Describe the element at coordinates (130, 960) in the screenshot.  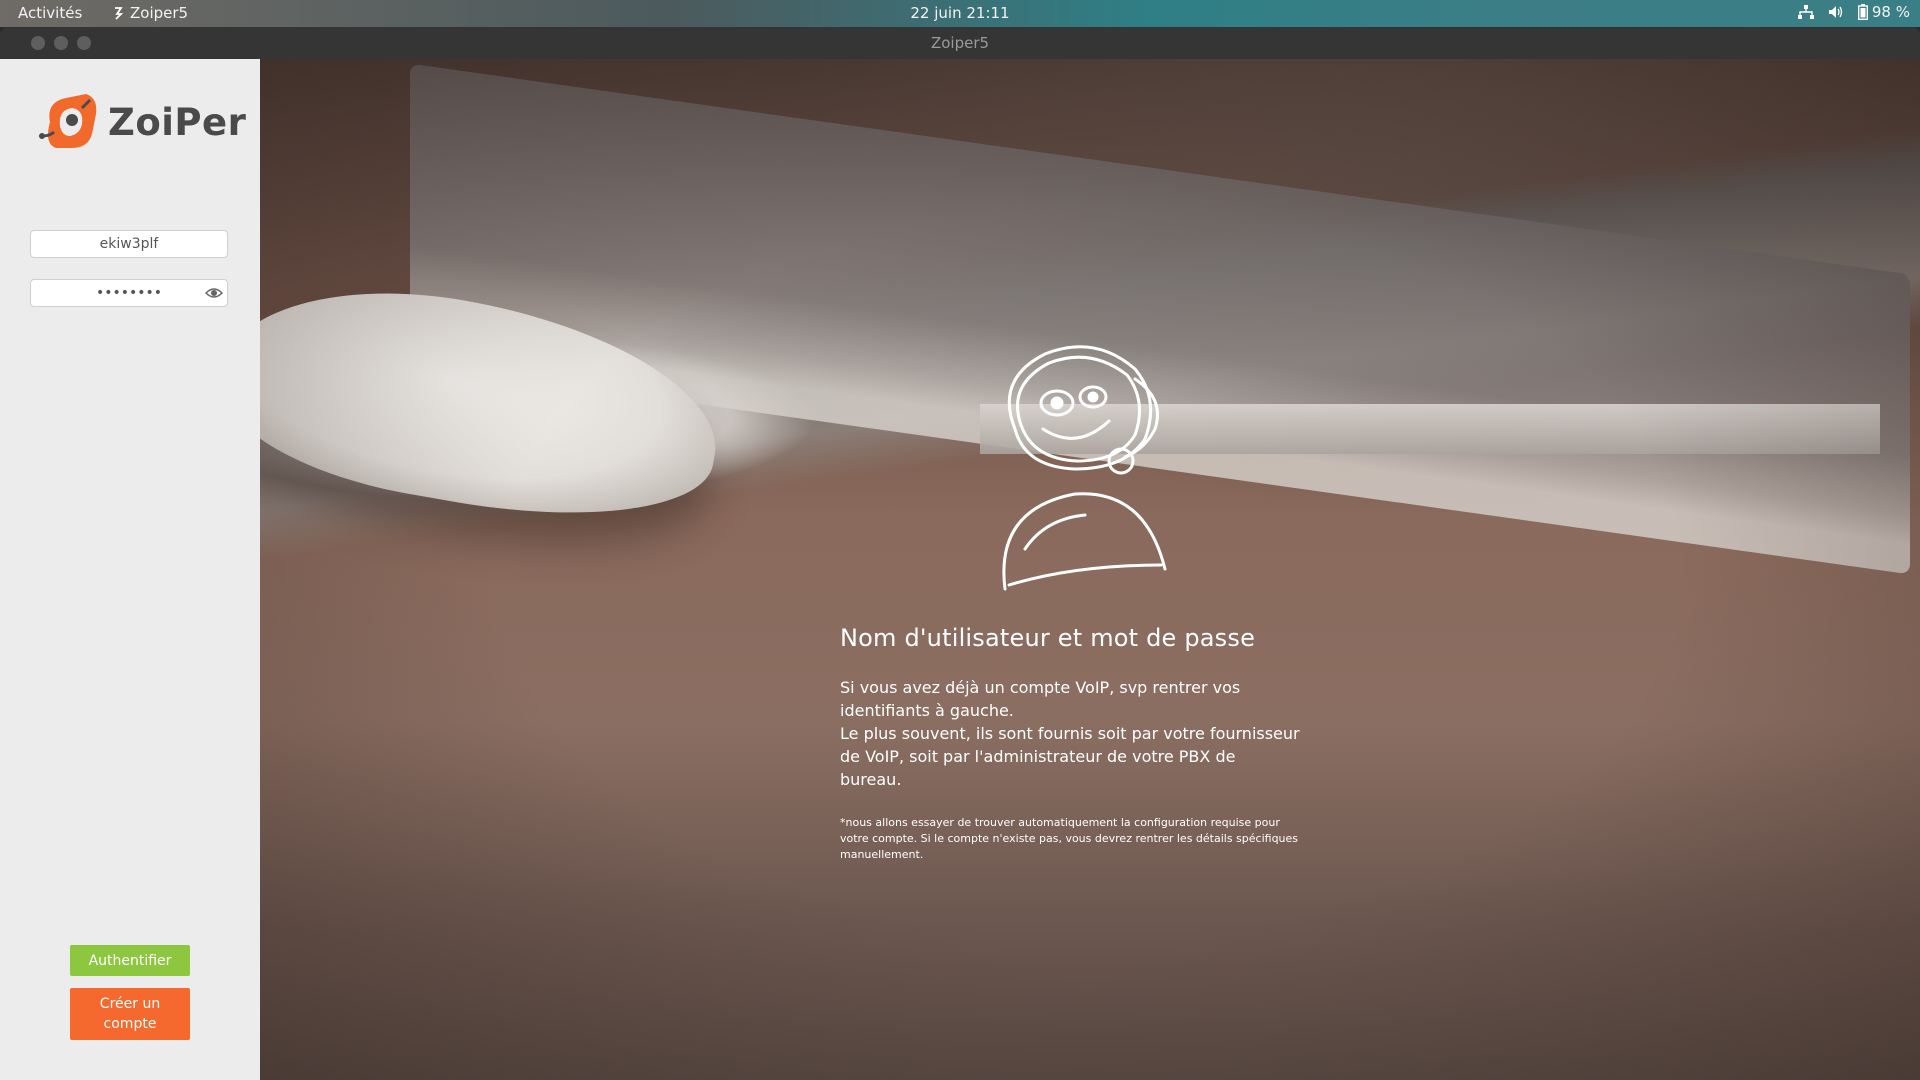
I see `authenticate-button: Authentifier` at that location.